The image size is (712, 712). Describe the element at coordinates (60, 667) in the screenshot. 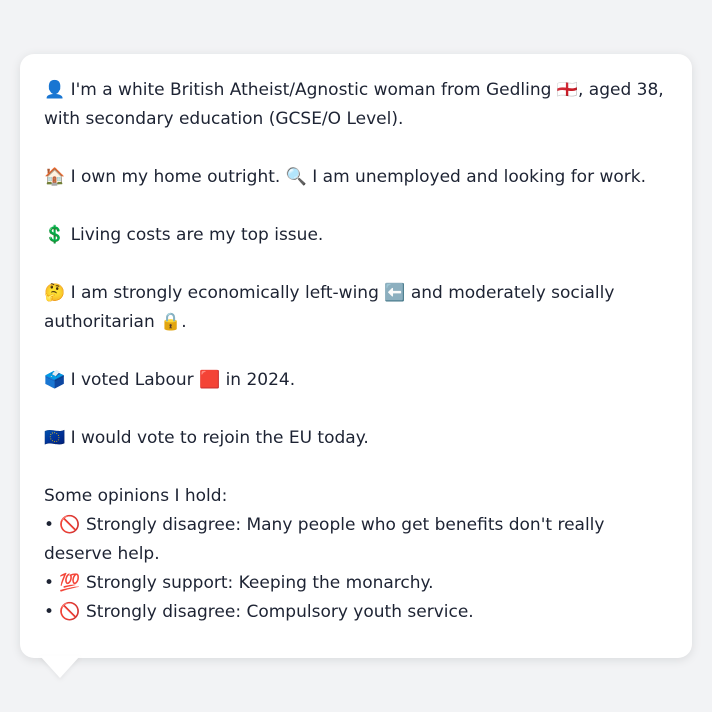

I see `bubble-tail` at that location.